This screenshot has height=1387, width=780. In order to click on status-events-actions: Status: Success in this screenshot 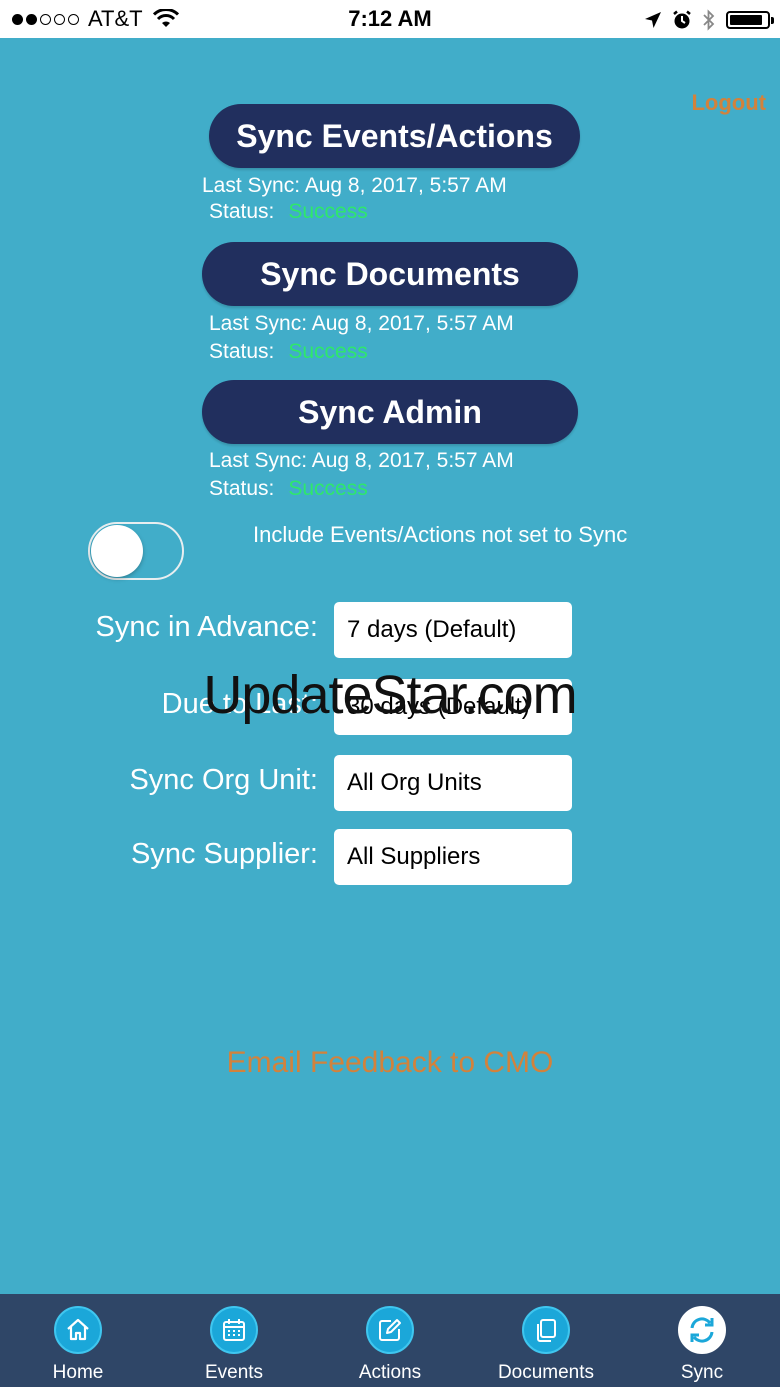, I will do `click(288, 212)`.